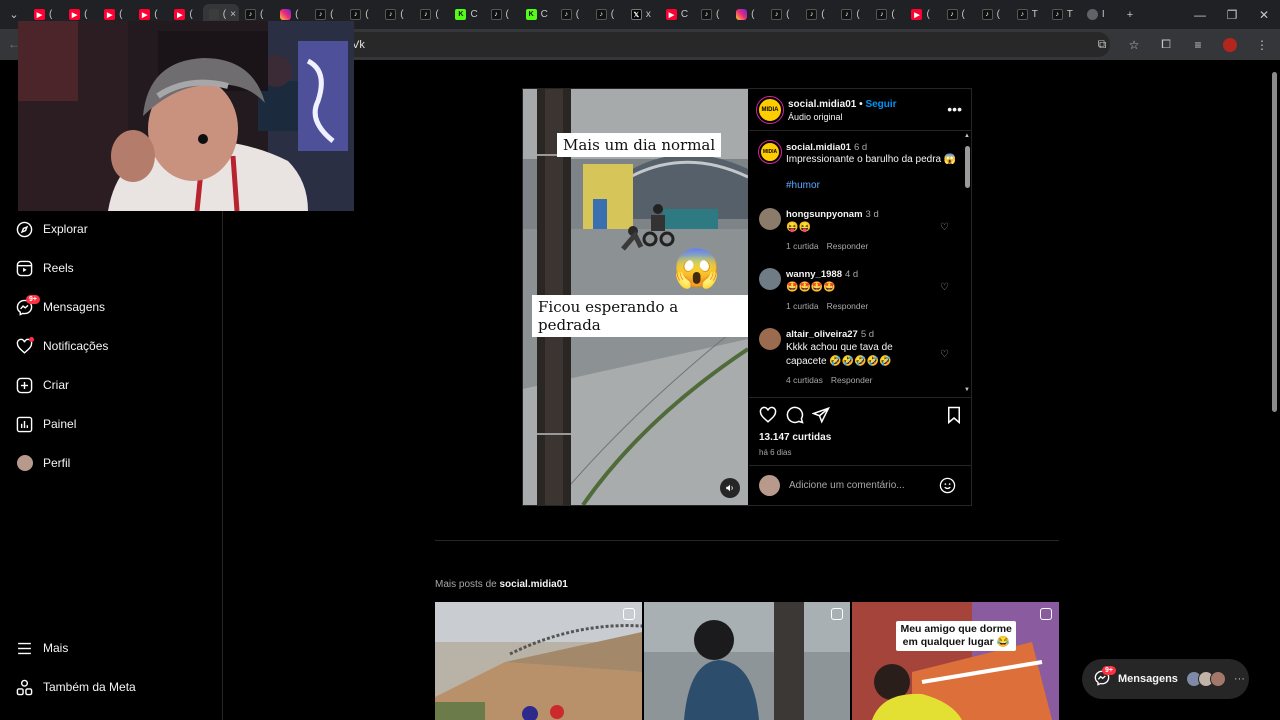  I want to click on caption-avatar: MIDIA, so click(770, 152).